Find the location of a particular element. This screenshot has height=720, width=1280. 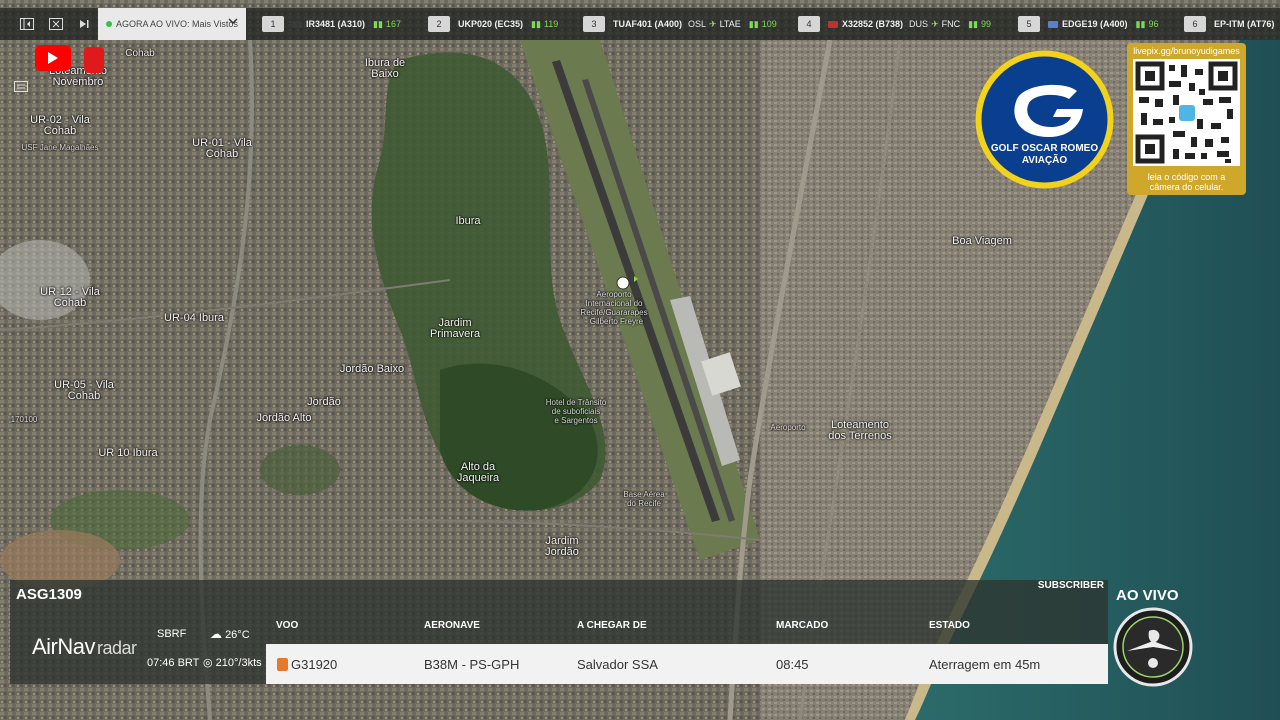

collapse-sidebar-icon is located at coordinates (27, 24).